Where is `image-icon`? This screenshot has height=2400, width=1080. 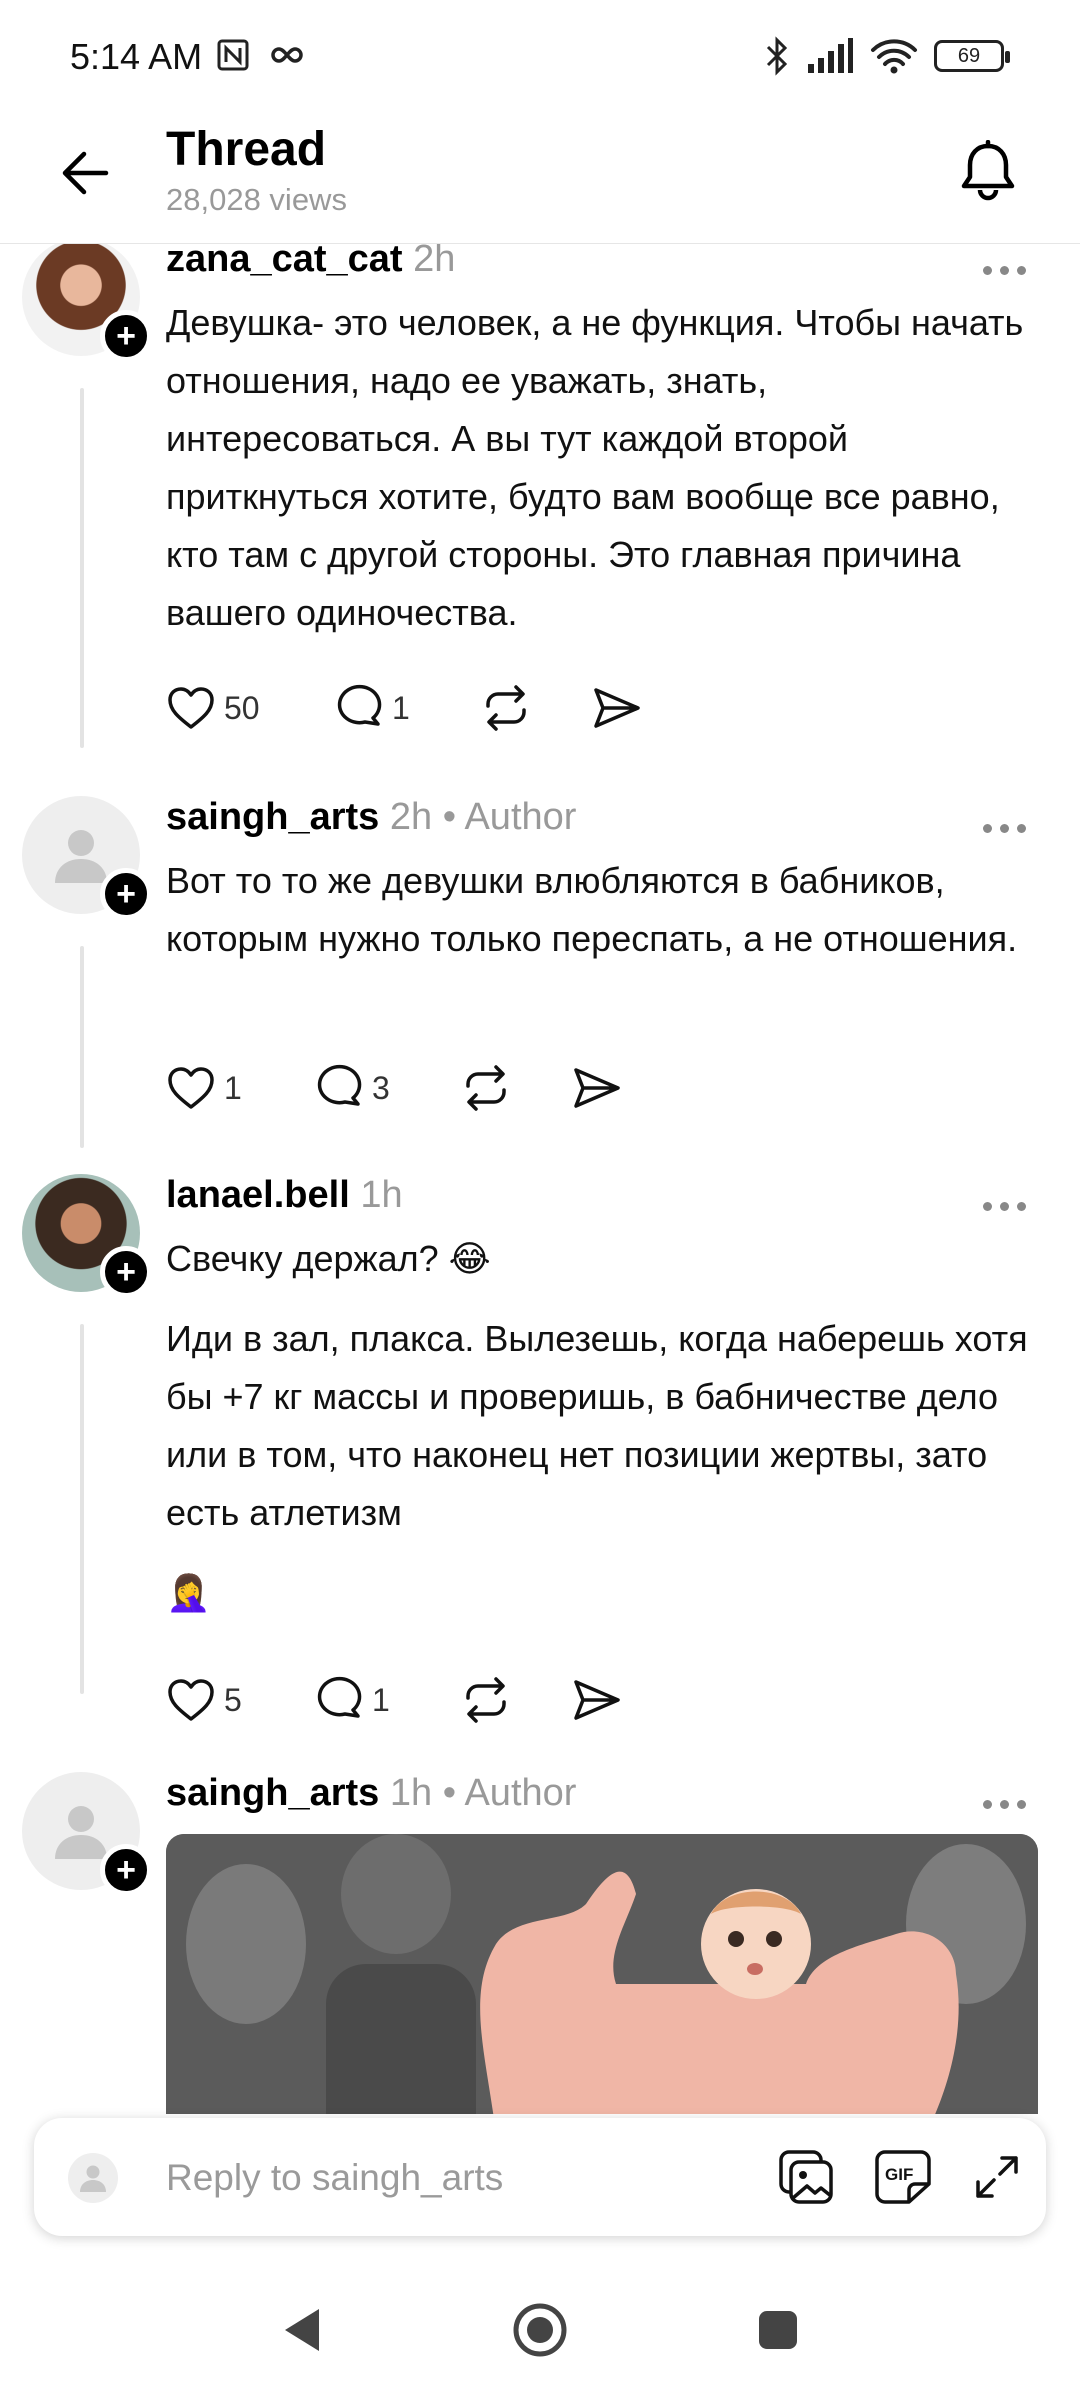 image-icon is located at coordinates (806, 2177).